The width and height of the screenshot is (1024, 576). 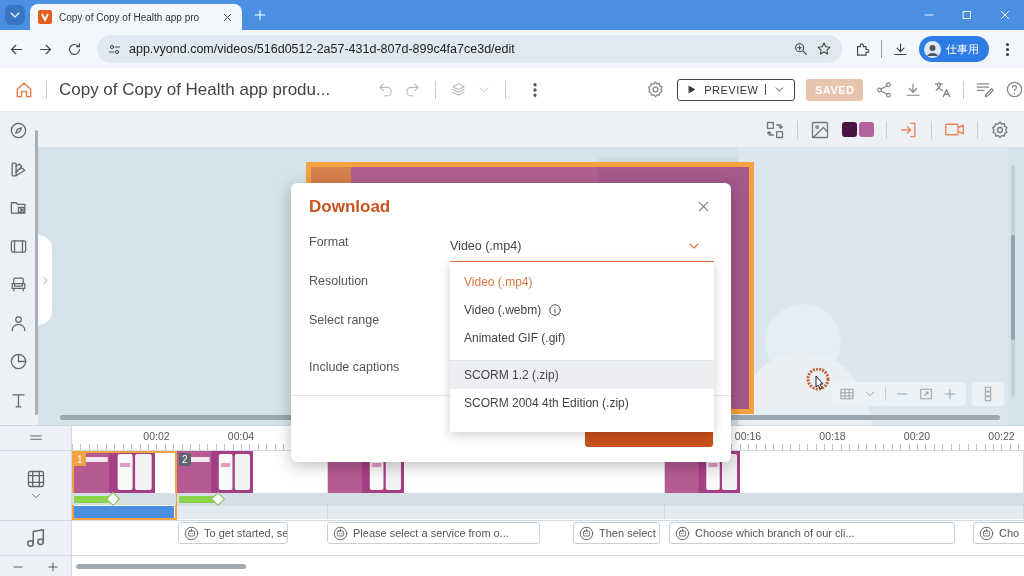 I want to click on swap-layout-icon, so click(x=775, y=129).